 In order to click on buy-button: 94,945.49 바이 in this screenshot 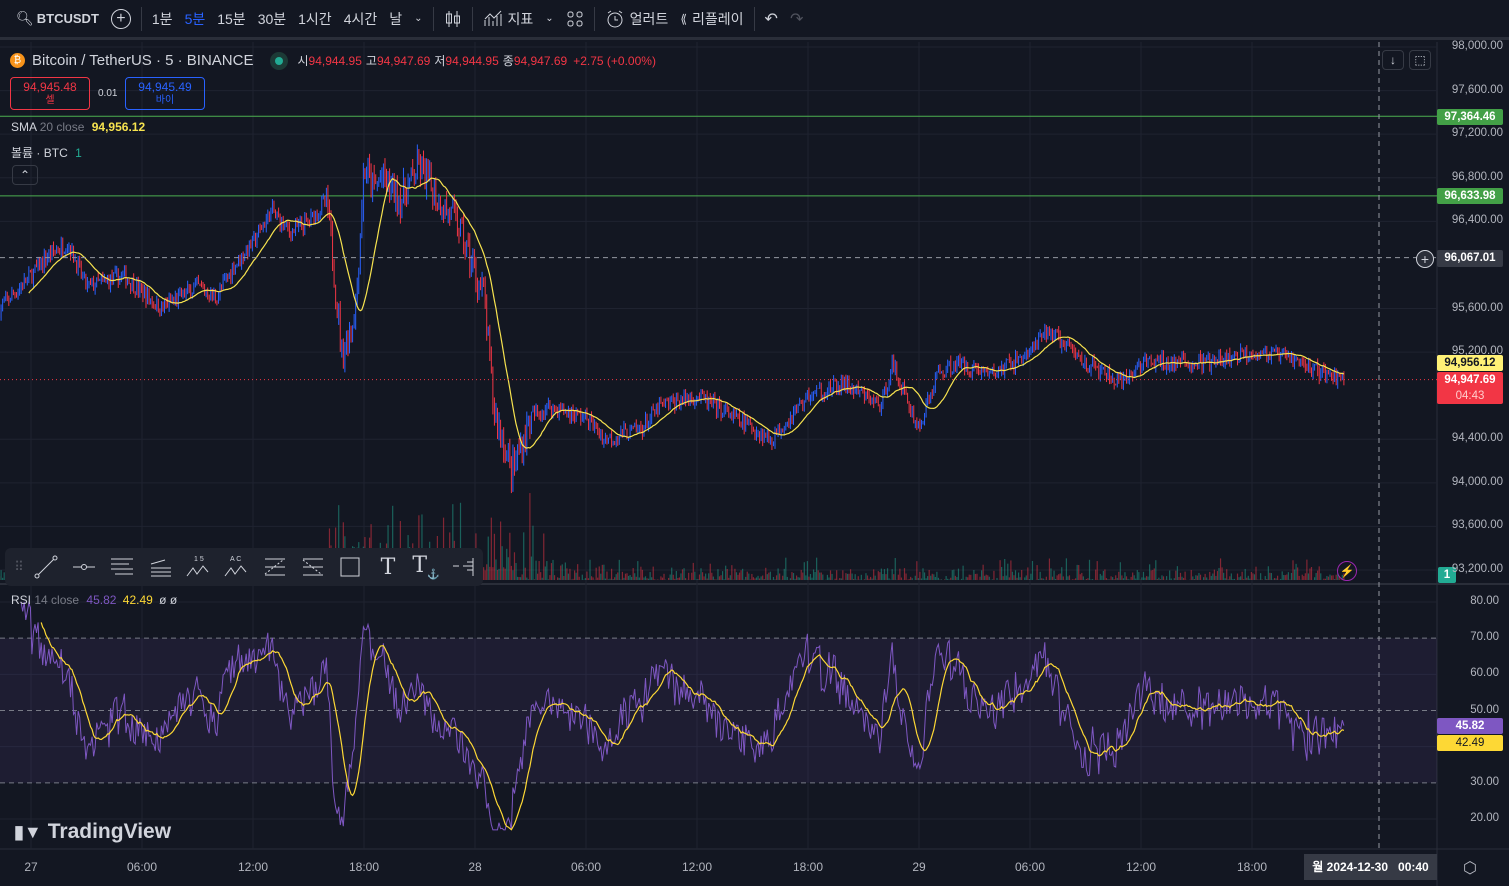, I will do `click(165, 93)`.